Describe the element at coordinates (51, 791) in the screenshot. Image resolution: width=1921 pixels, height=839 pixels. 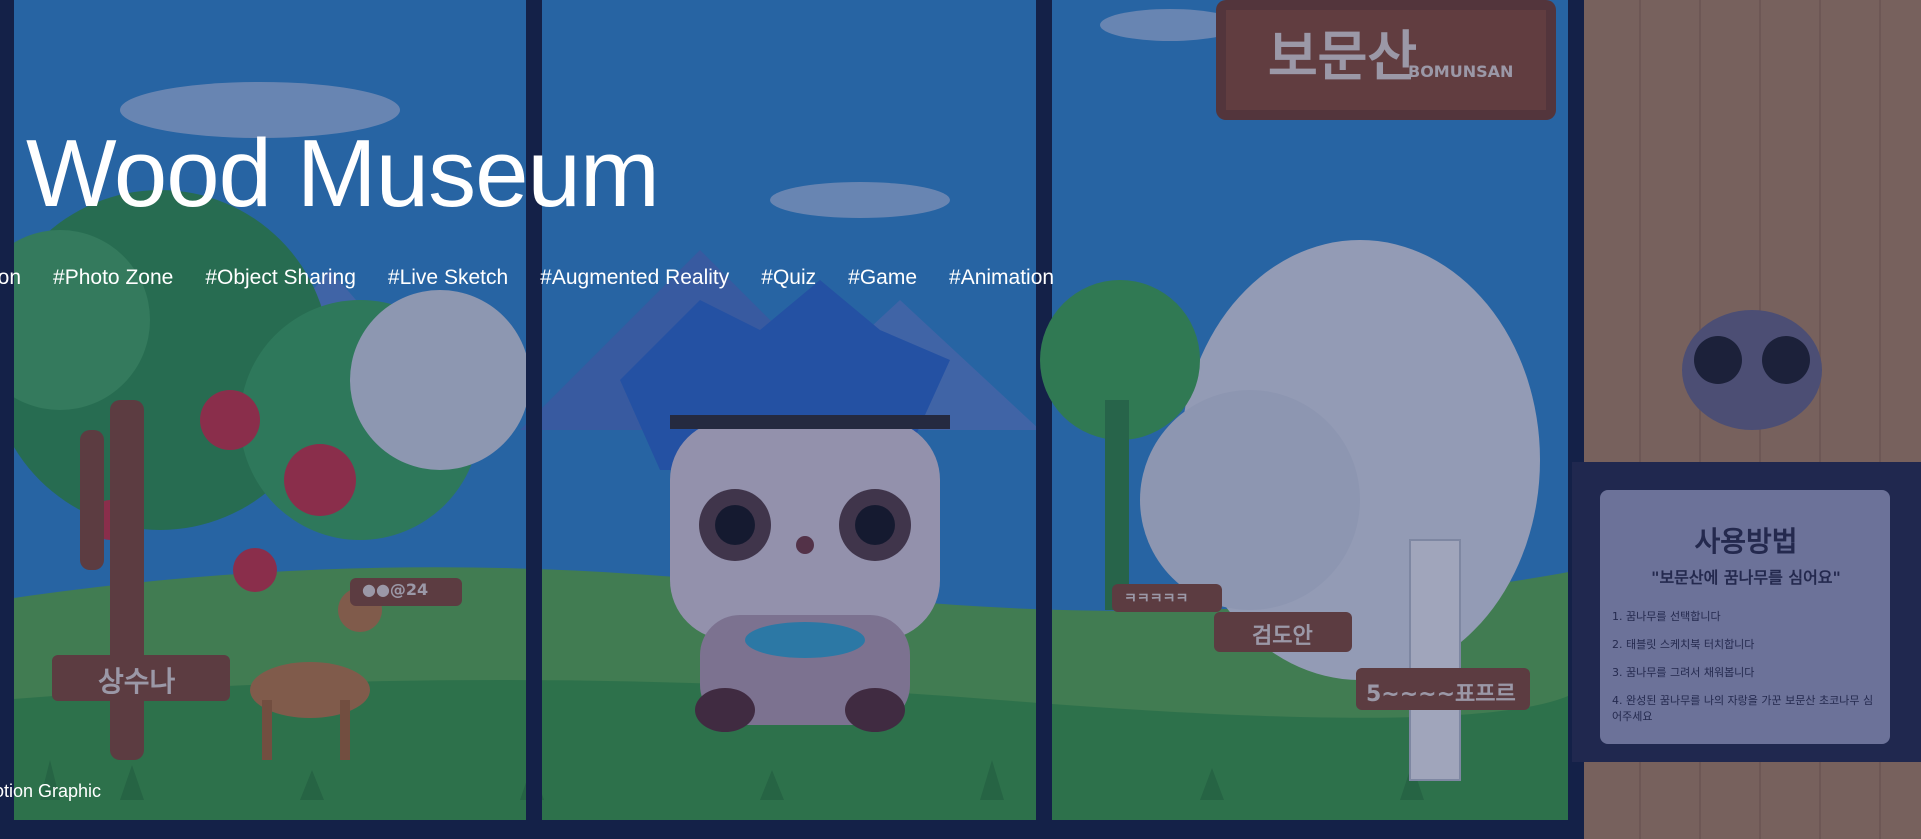
I see `image-caption: otion Graphic` at that location.